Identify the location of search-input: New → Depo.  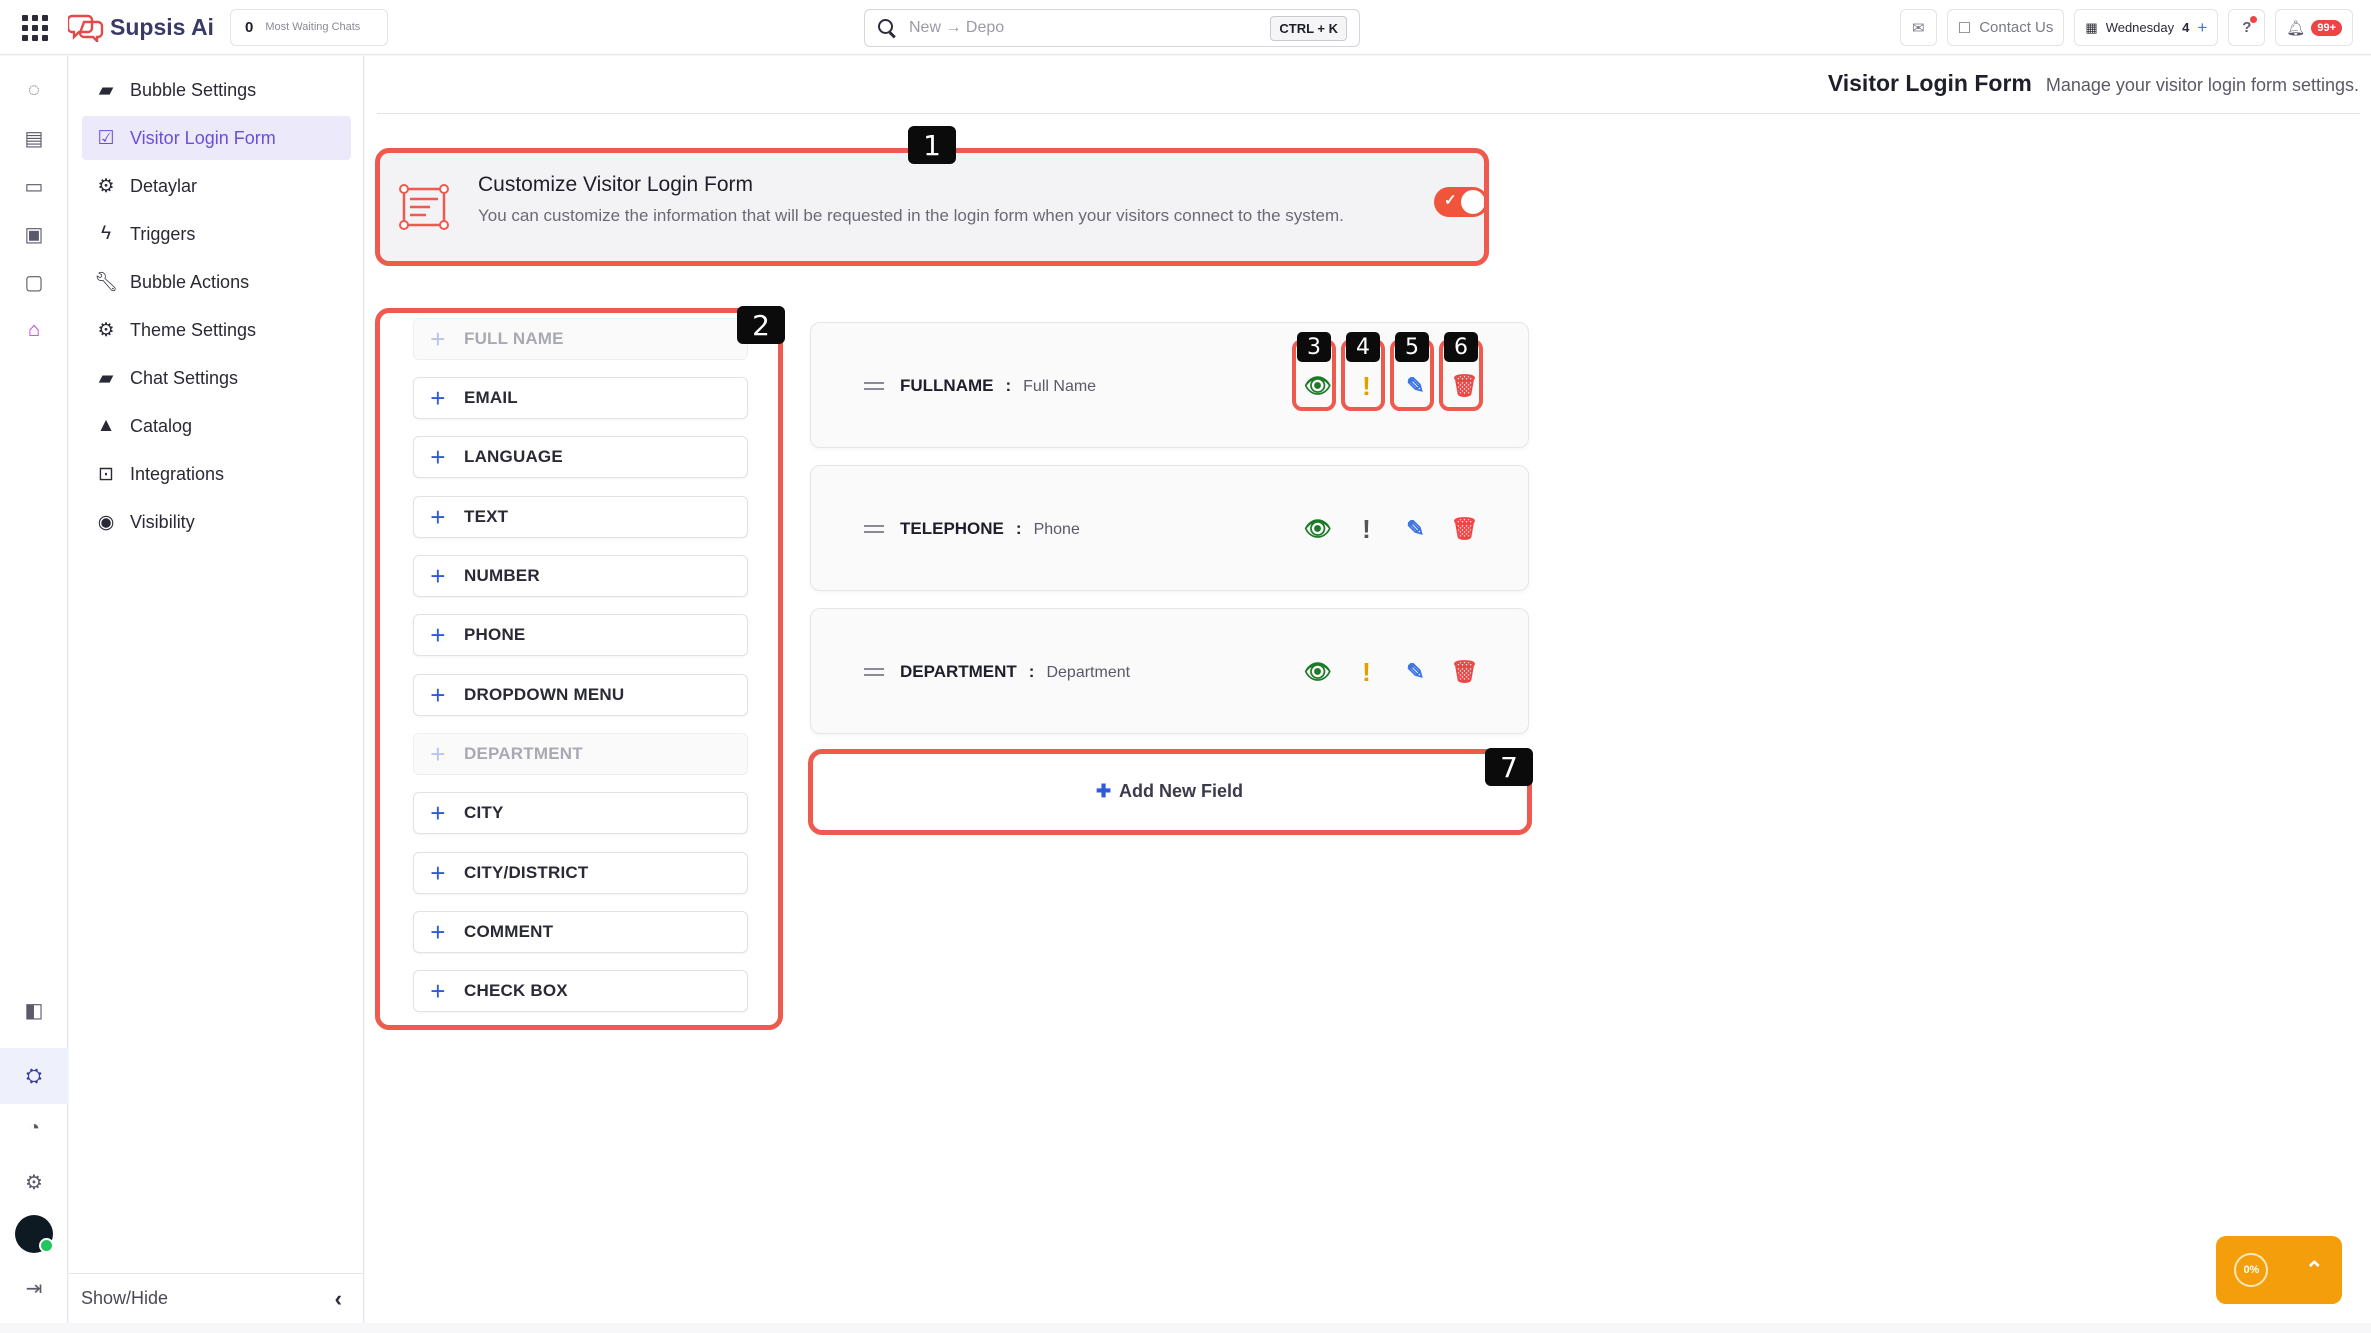
(1089, 28).